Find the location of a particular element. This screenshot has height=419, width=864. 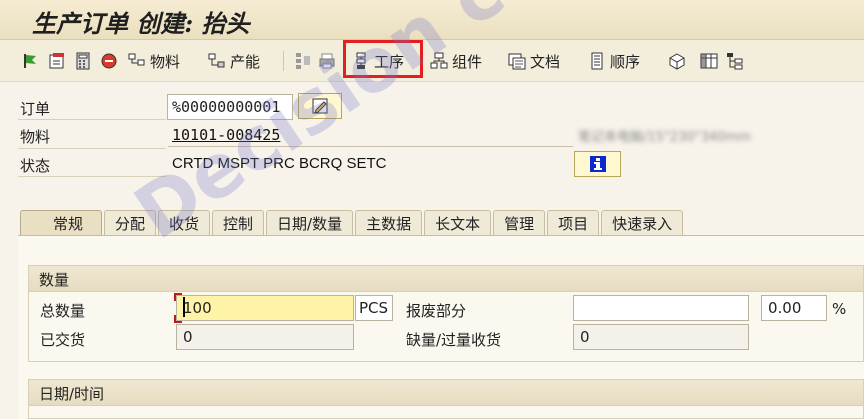

display-doc-icon is located at coordinates (57, 61).